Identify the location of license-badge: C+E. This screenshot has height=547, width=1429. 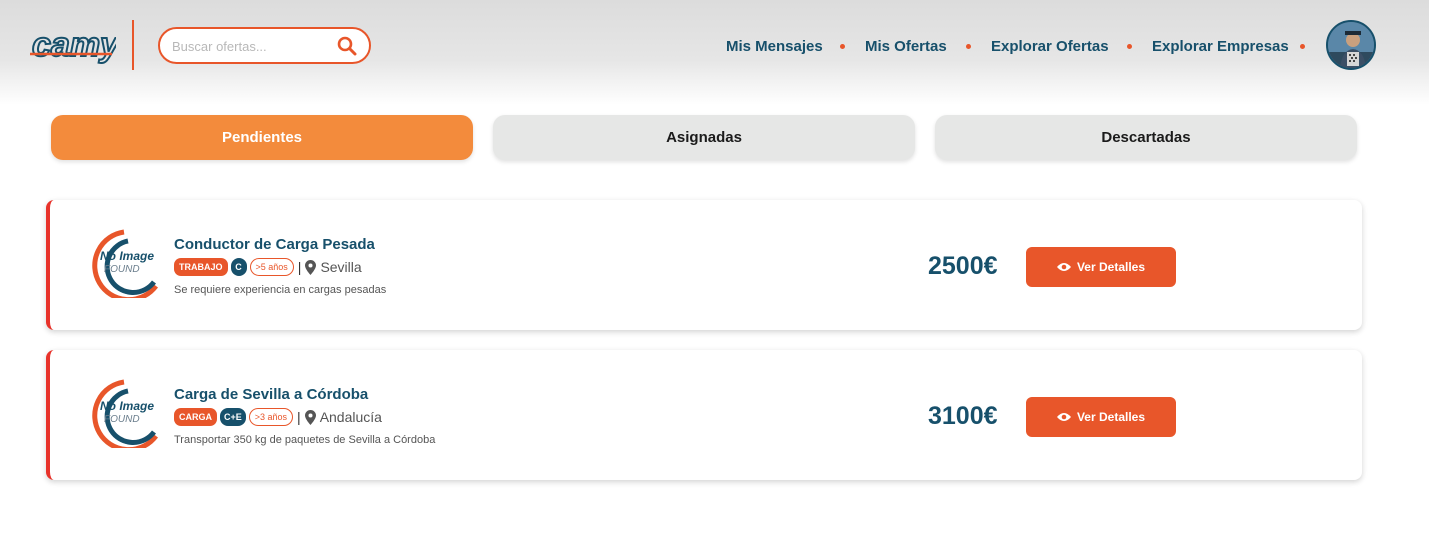
(233, 417).